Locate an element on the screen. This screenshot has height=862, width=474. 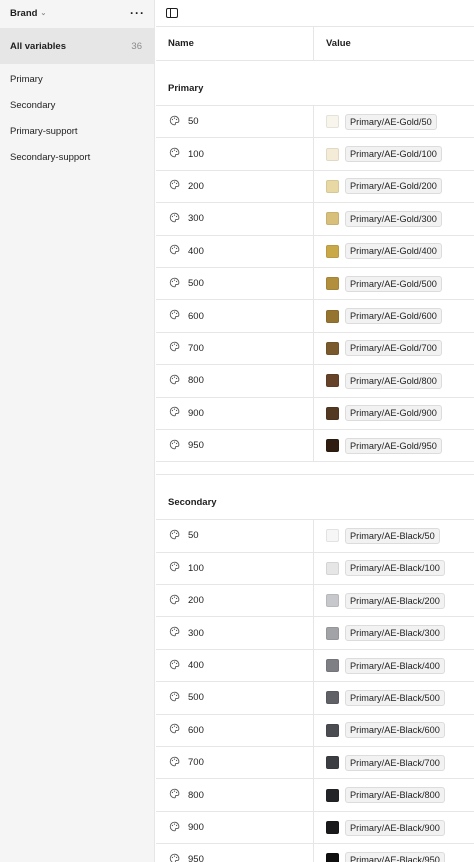
alias-chip: Primary/AE-Gold/100 is located at coordinates (393, 154).